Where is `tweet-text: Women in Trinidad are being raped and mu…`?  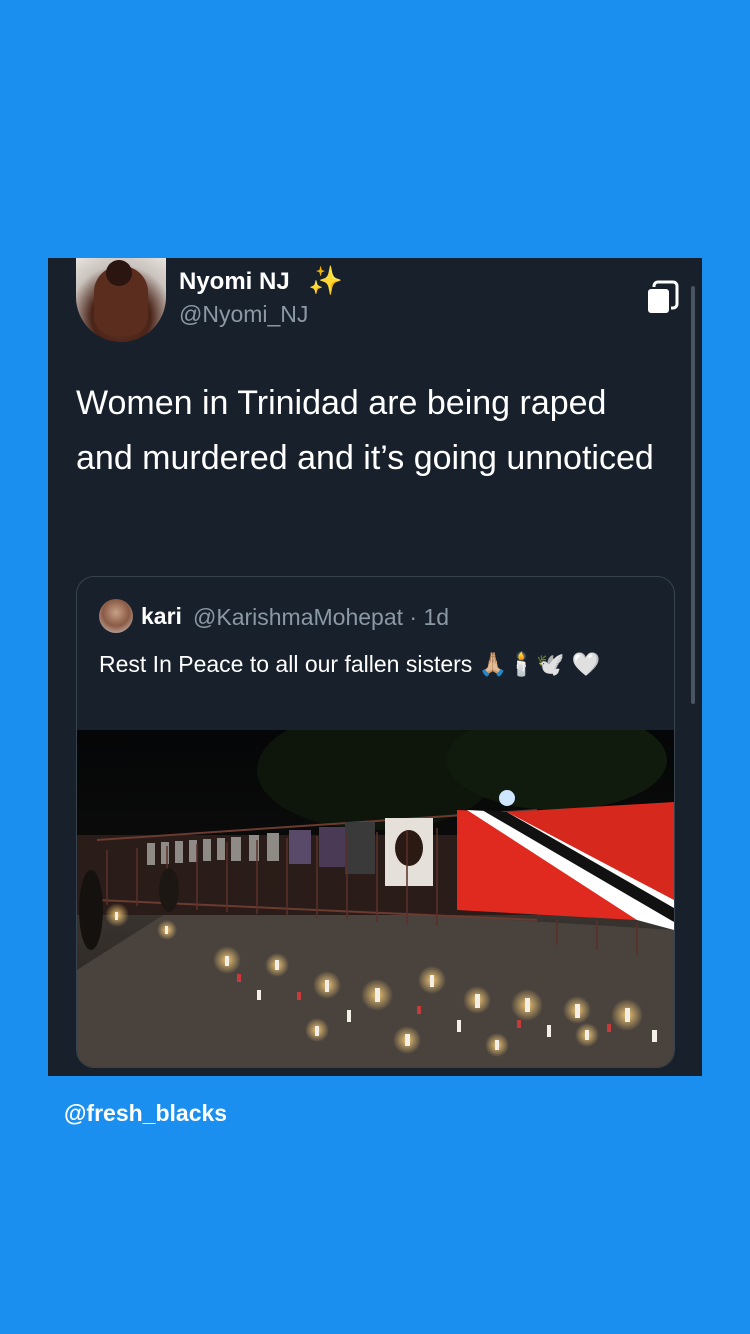
tweet-text: Women in Trinidad are being raped and mu… is located at coordinates (365, 430).